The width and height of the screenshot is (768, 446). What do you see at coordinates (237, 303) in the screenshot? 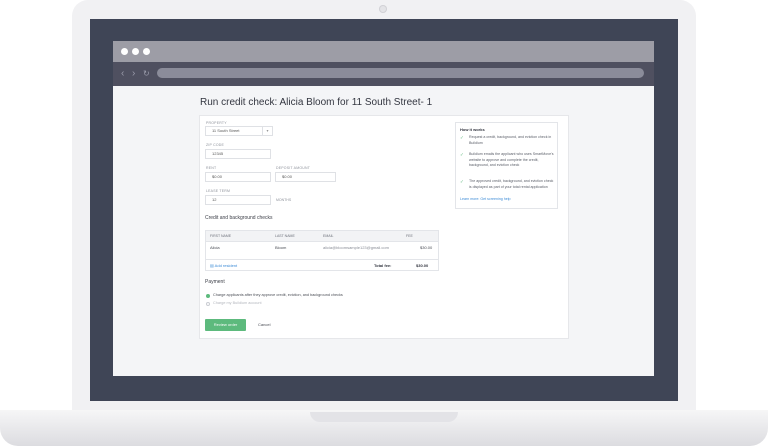
I see `payment-option-account: Charge my Buildium account` at bounding box center [237, 303].